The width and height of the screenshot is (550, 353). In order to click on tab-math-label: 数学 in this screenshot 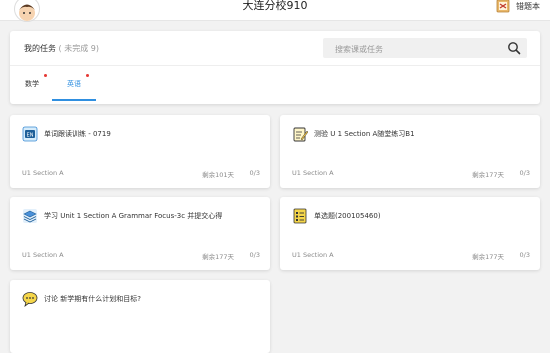, I will do `click(32, 84)`.